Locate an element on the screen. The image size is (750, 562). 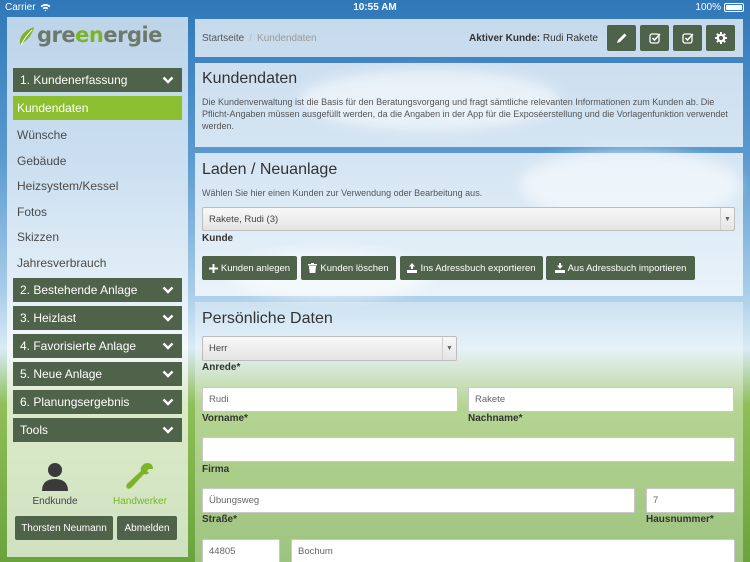
delete-customer-label: Kunden löschen is located at coordinates (354, 268).